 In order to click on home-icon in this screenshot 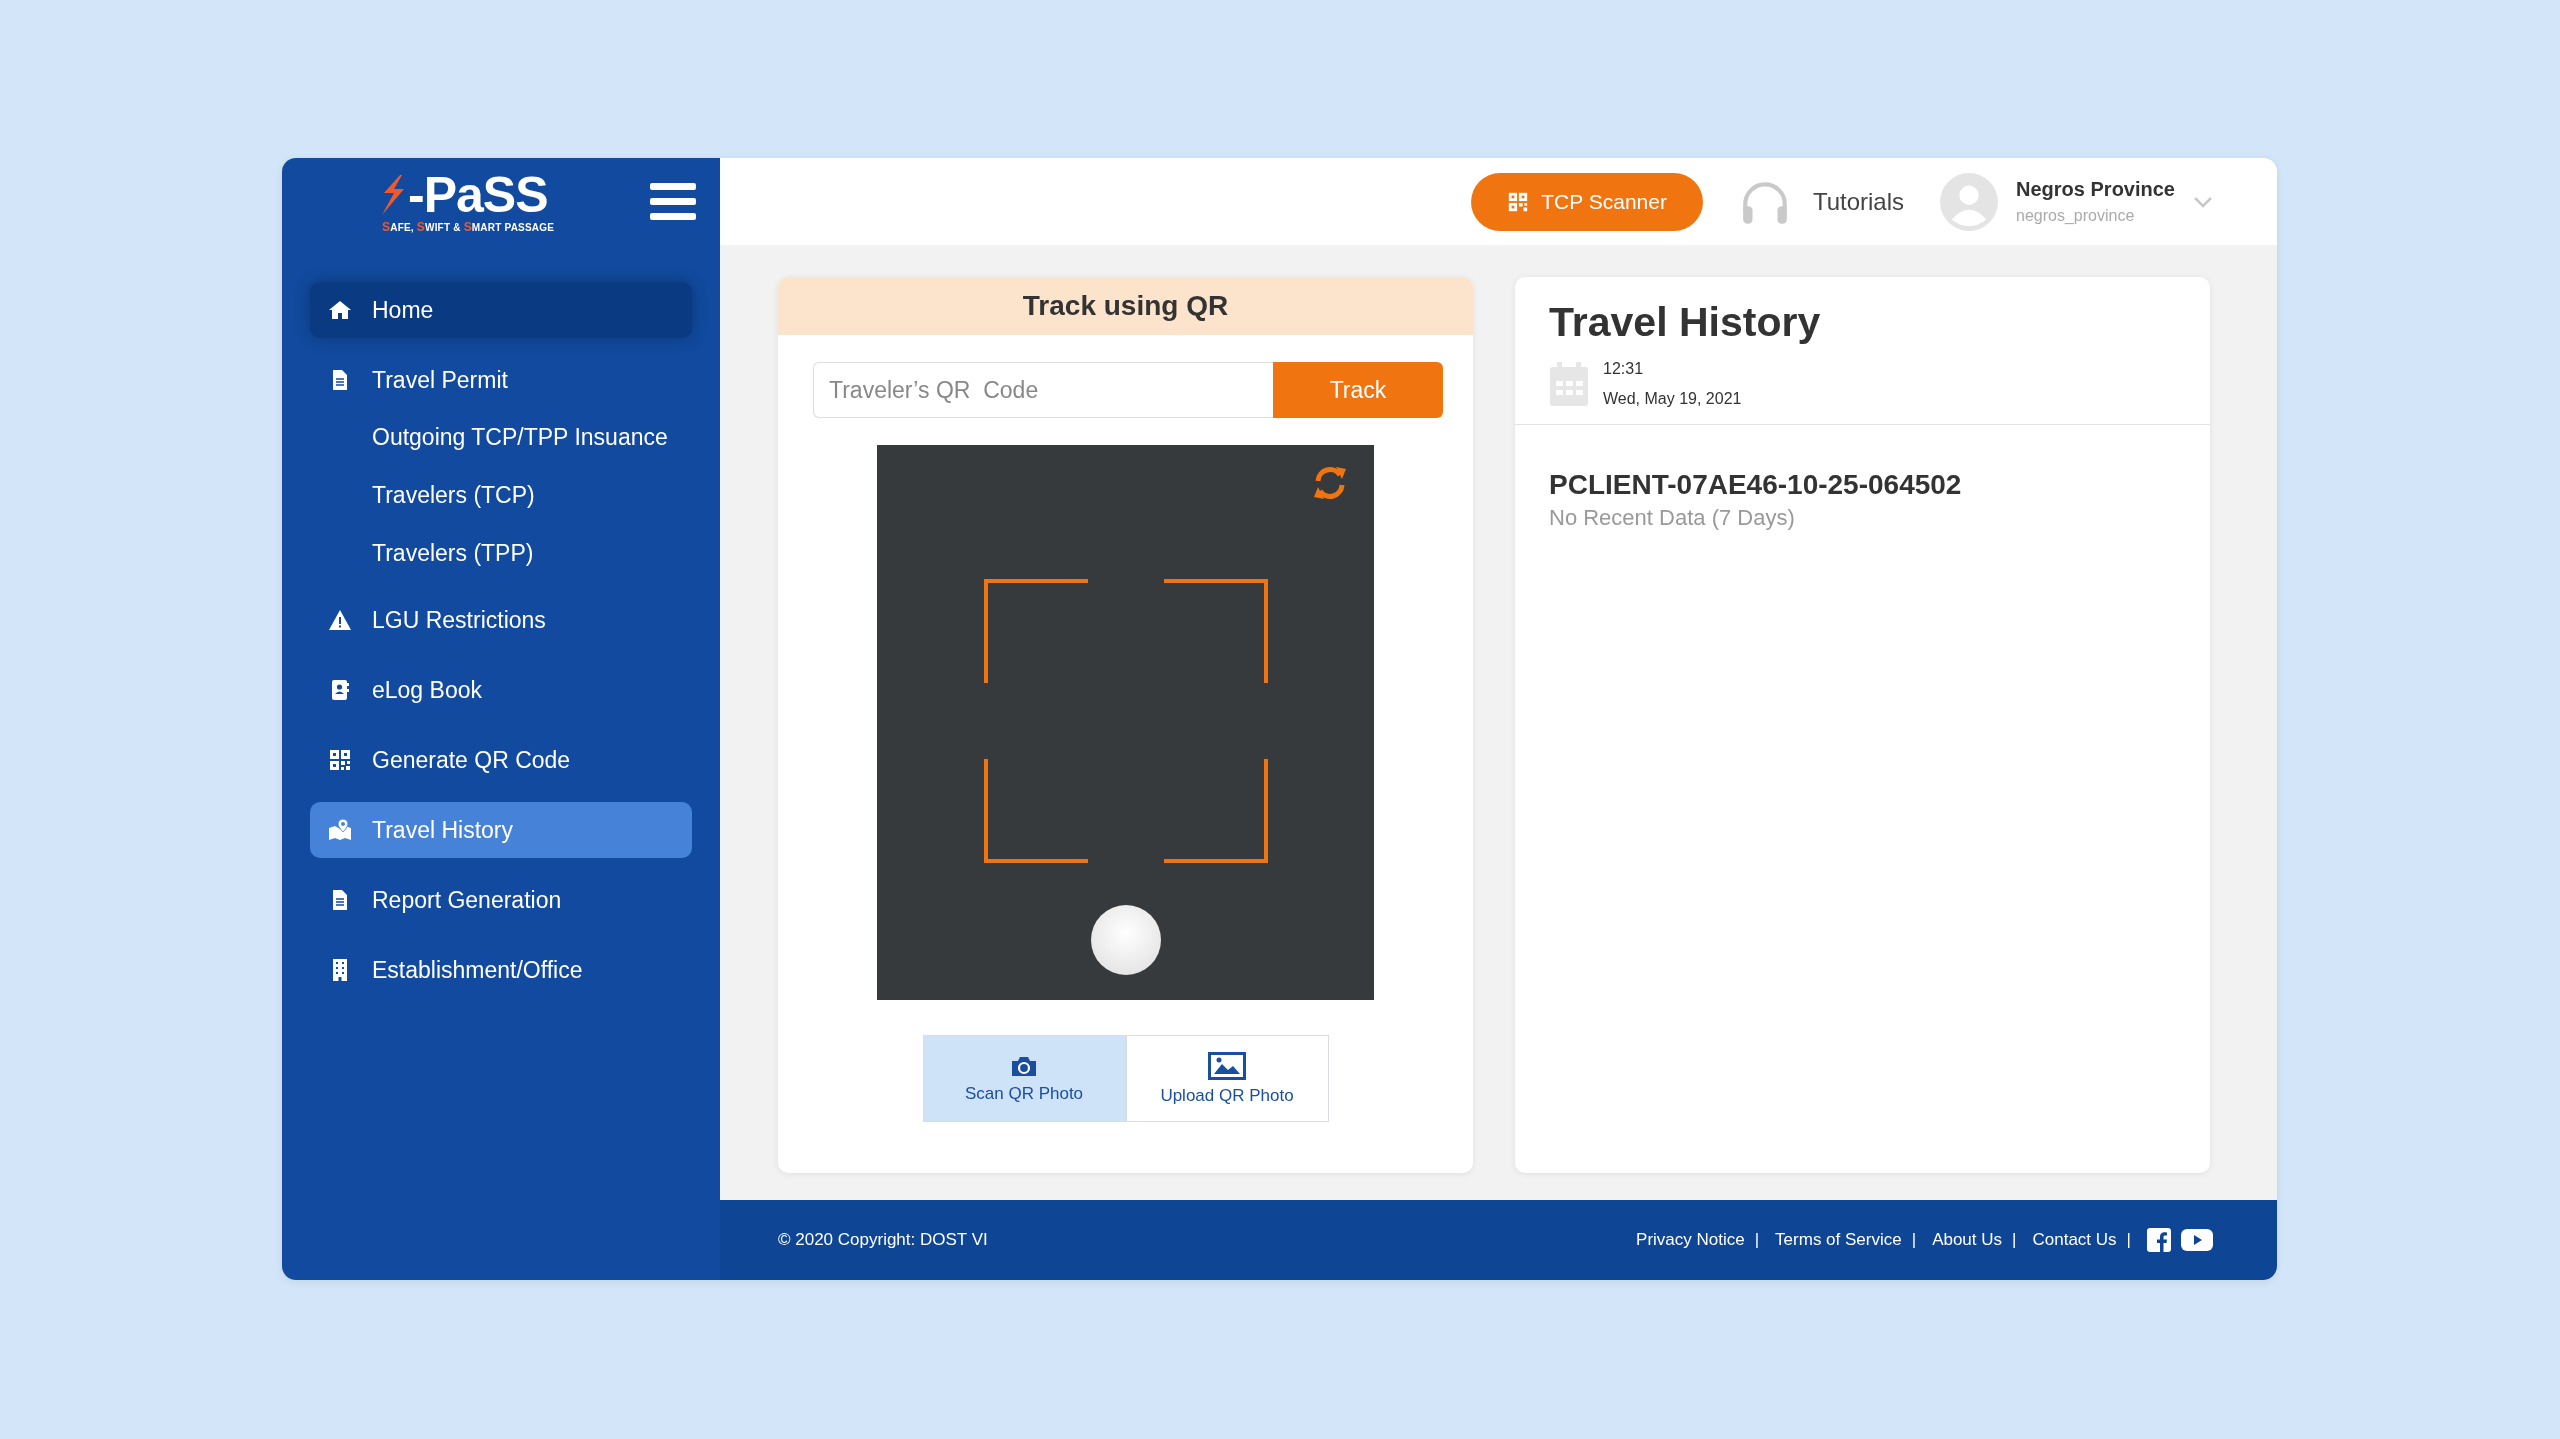, I will do `click(340, 310)`.